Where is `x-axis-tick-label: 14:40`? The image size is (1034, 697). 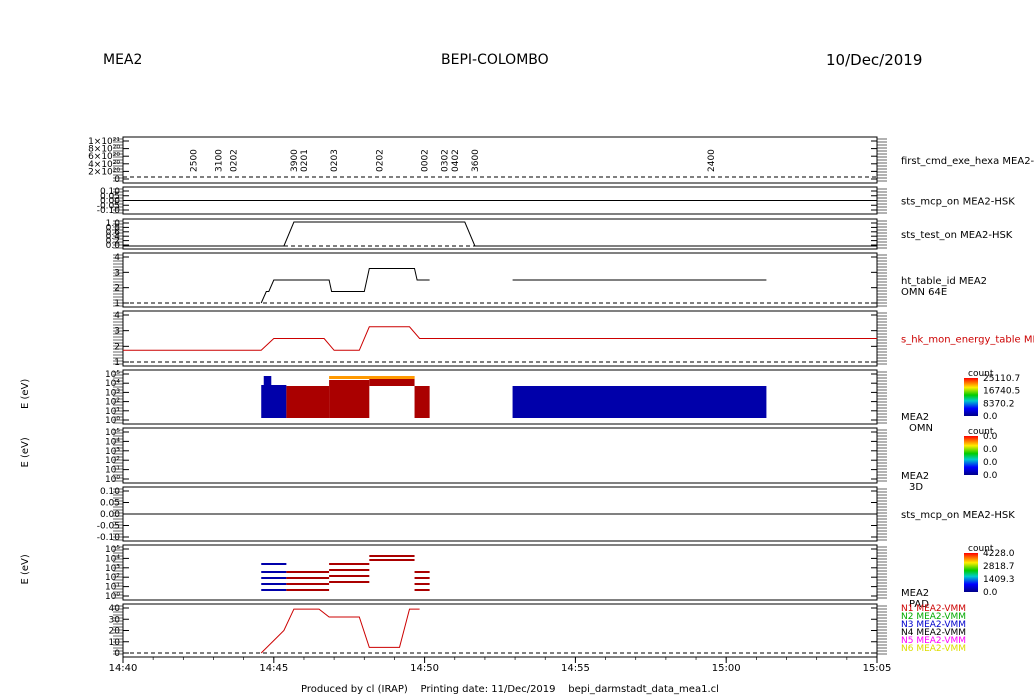
x-axis-tick-label: 14:40 is located at coordinates (123, 668).